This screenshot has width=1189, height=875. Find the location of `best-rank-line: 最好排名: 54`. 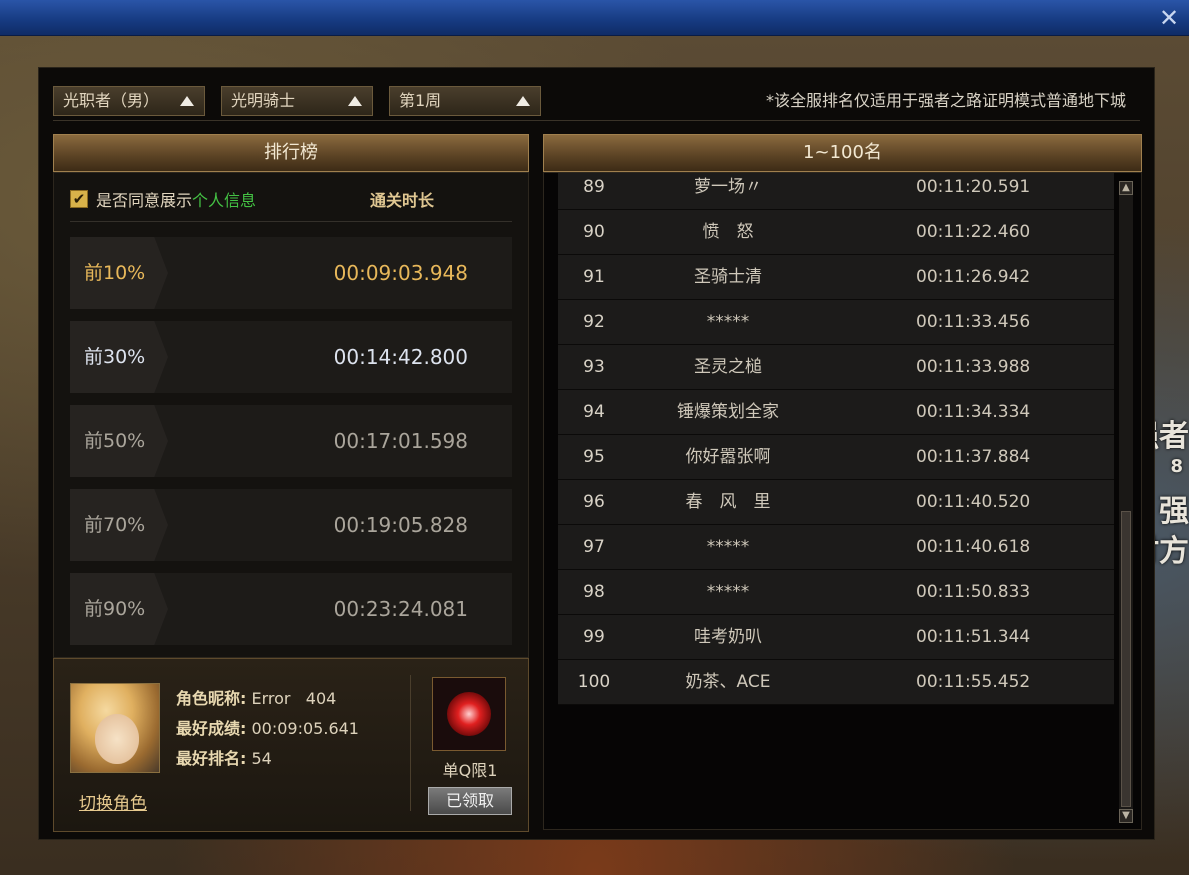

best-rank-line: 最好排名: 54 is located at coordinates (224, 757).